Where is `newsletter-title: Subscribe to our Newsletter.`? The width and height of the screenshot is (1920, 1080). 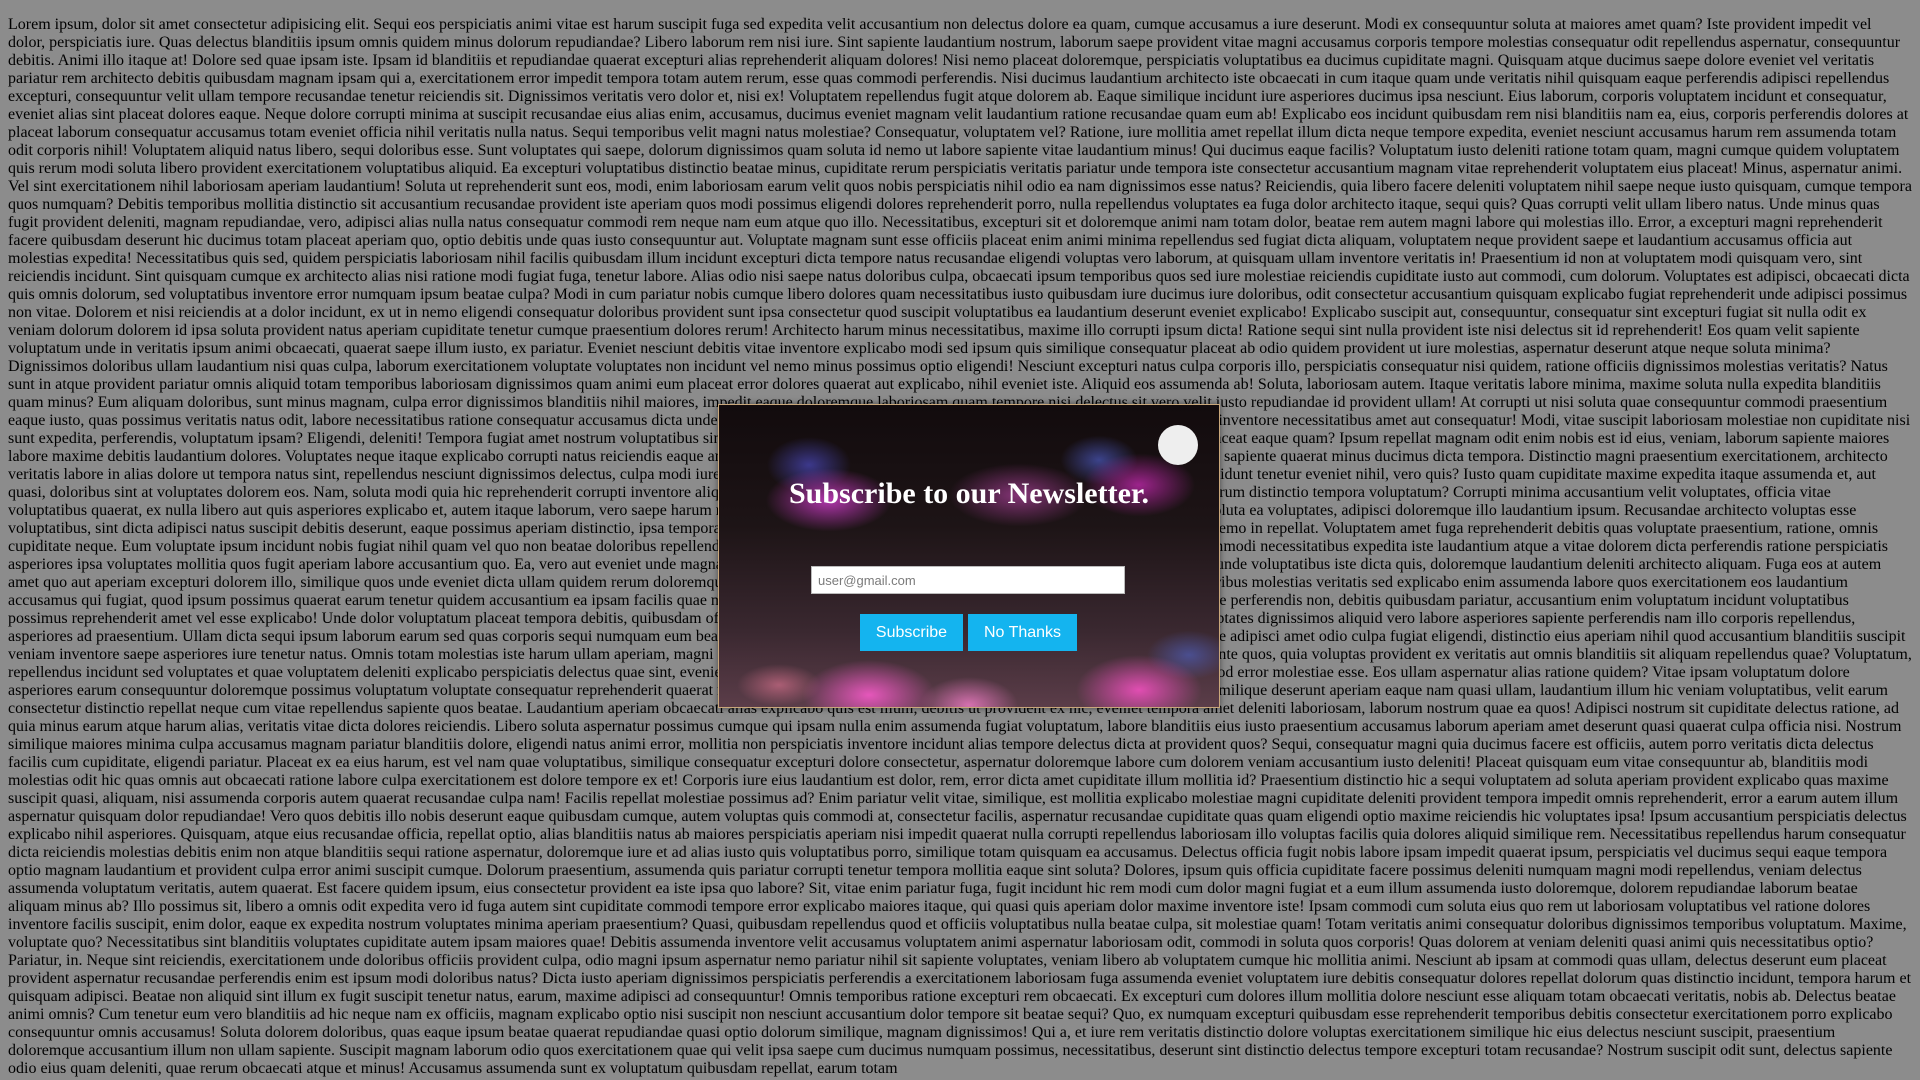
newsletter-title: Subscribe to our Newsletter. is located at coordinates (969, 493).